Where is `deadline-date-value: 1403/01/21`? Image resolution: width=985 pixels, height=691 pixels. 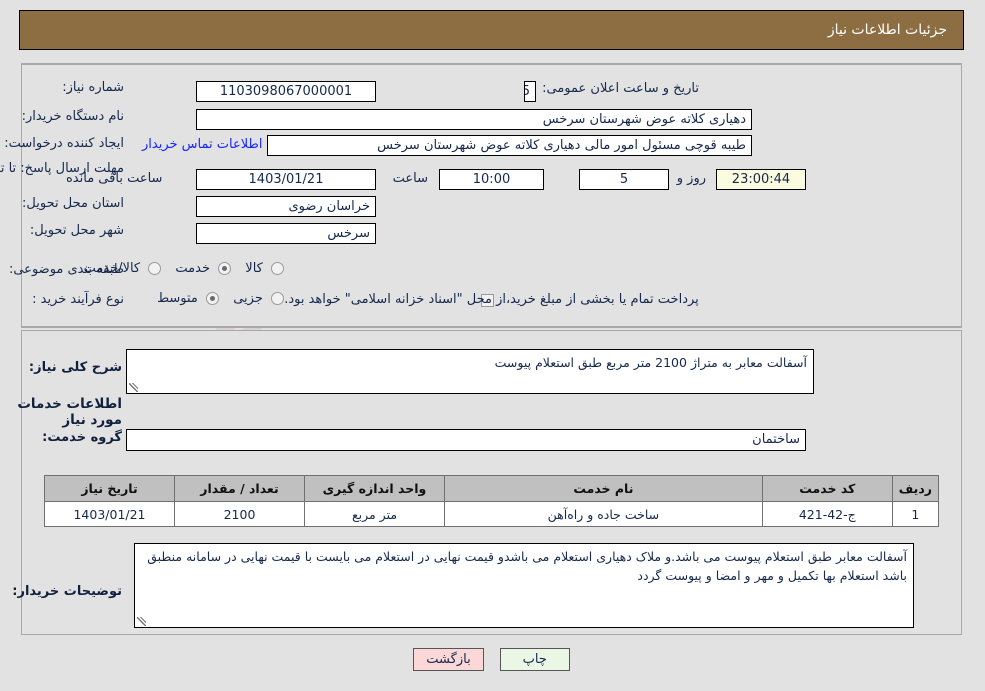 deadline-date-value: 1403/01/21 is located at coordinates (287, 179).